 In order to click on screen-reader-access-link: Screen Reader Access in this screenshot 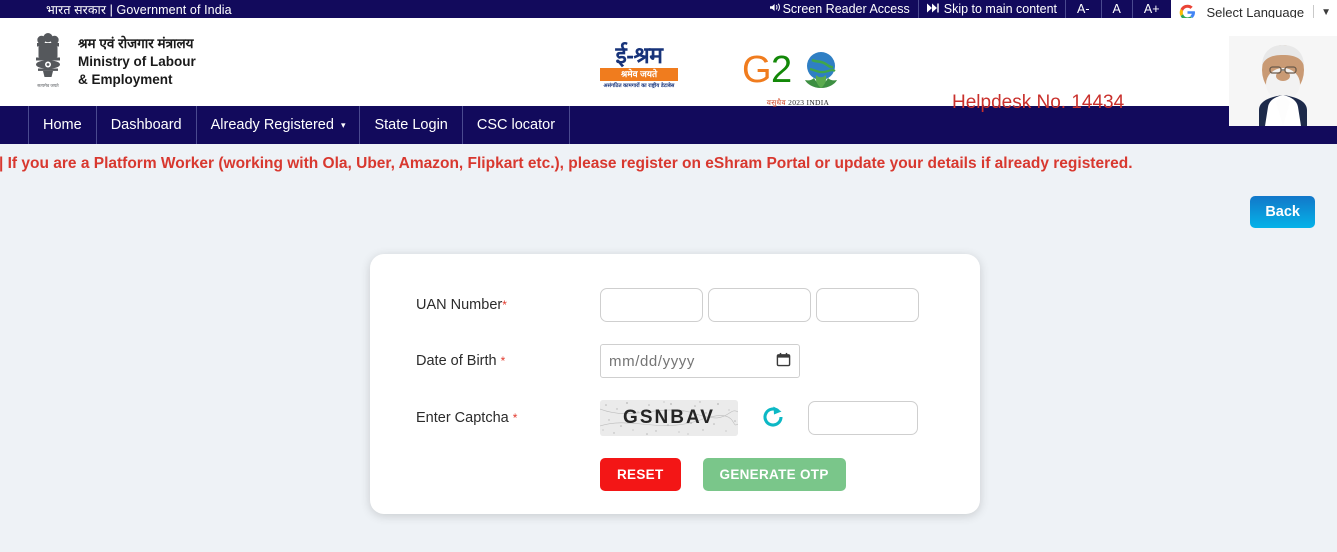, I will do `click(839, 9)`.